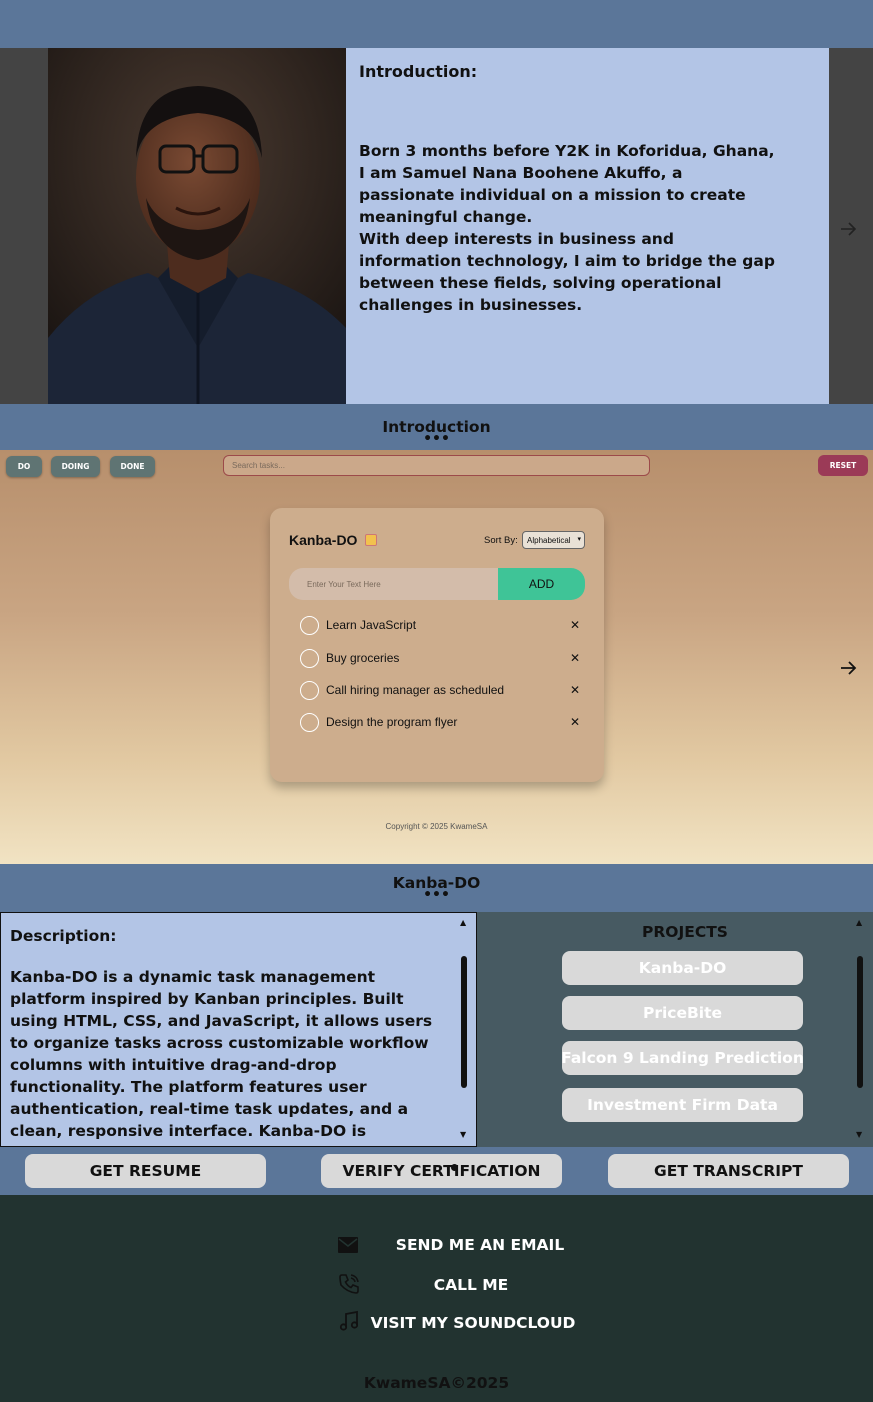 The width and height of the screenshot is (873, 1402). Describe the element at coordinates (860, 1022) in the screenshot. I see `projects-scrollbar` at that location.